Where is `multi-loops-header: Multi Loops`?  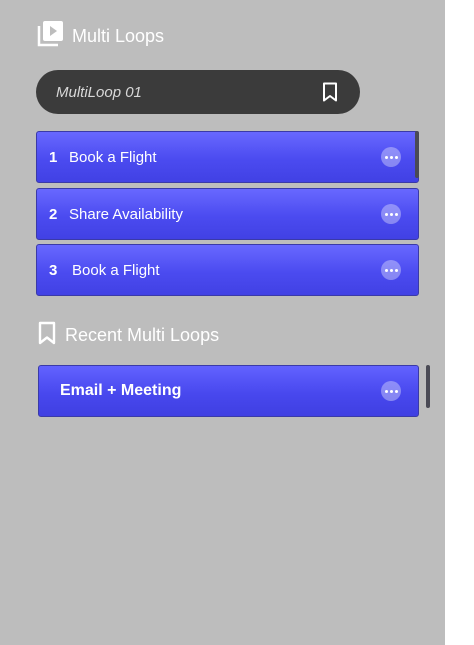
multi-loops-header: Multi Loops is located at coordinates (100, 36).